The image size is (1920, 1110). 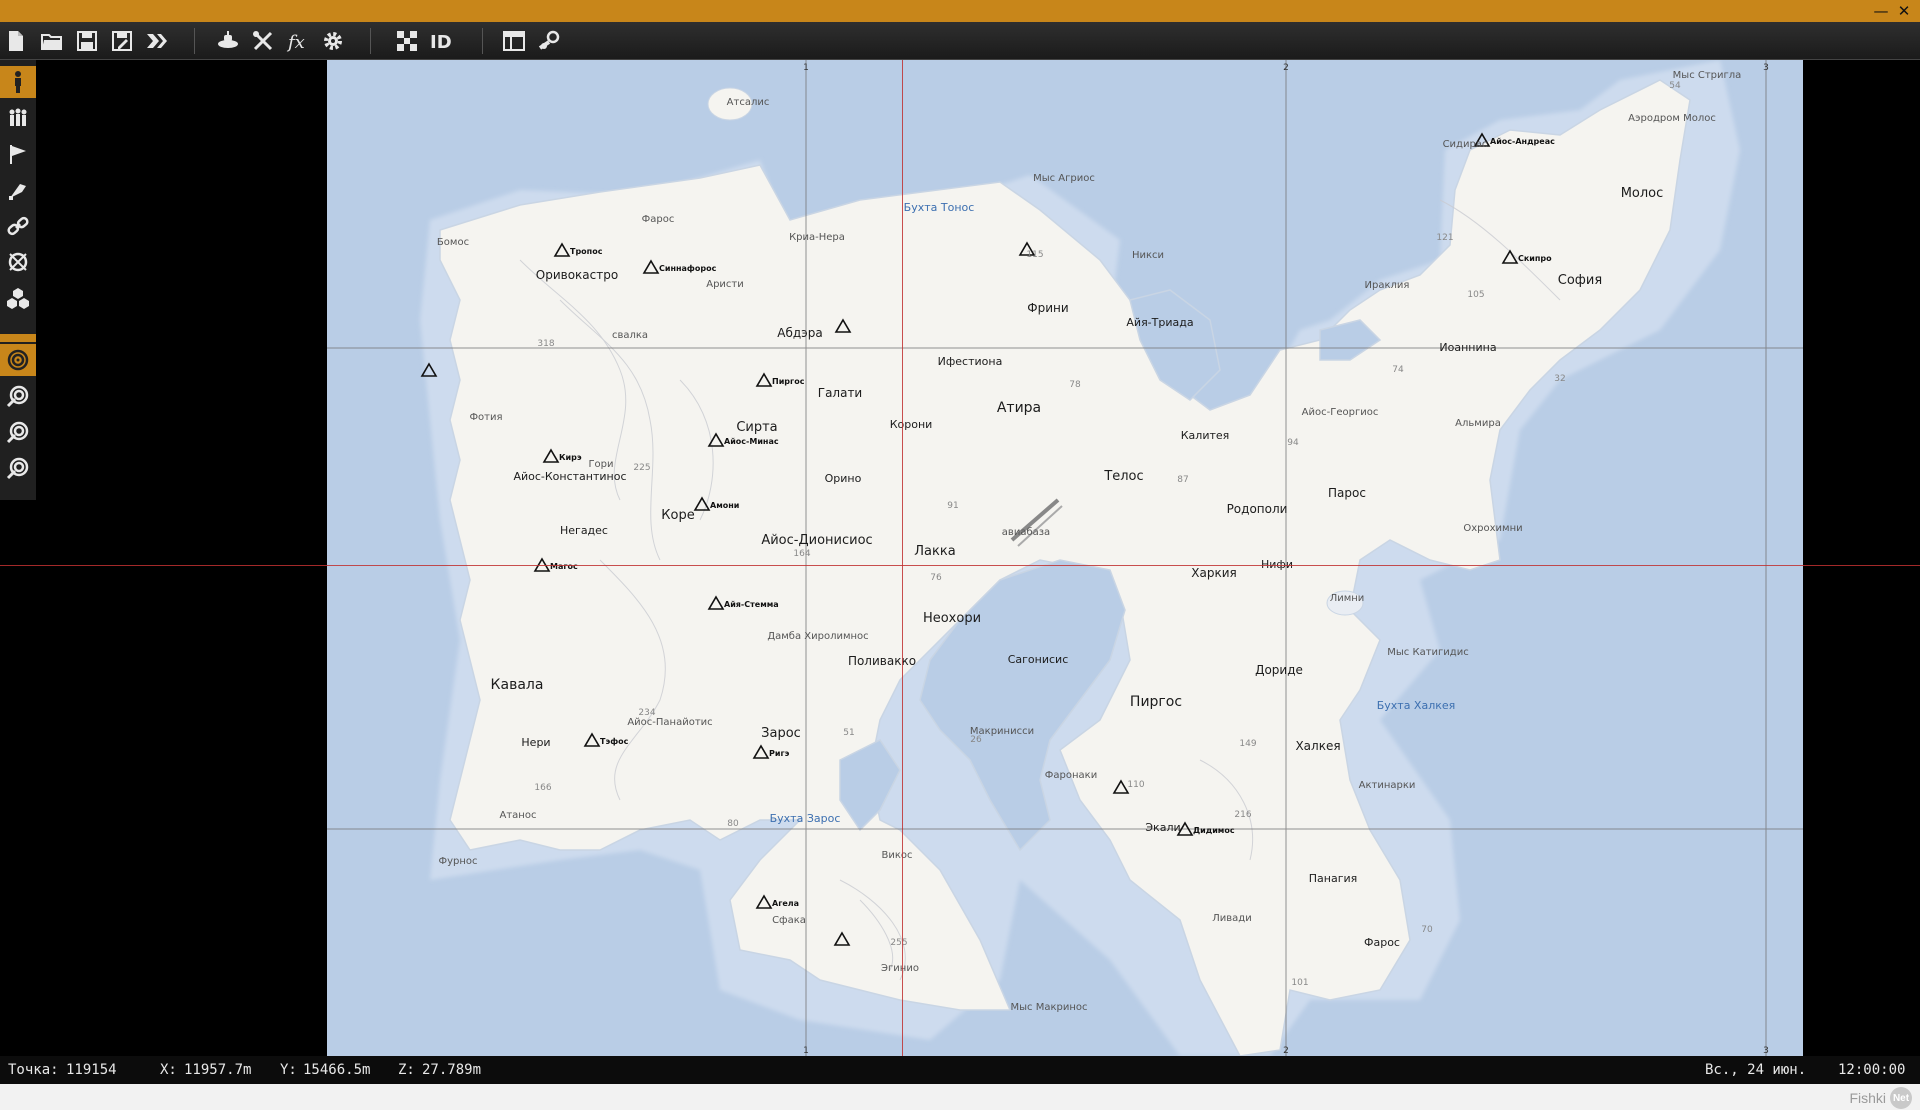 What do you see at coordinates (1382, 942) in the screenshot?
I see `town-label: Фарос` at bounding box center [1382, 942].